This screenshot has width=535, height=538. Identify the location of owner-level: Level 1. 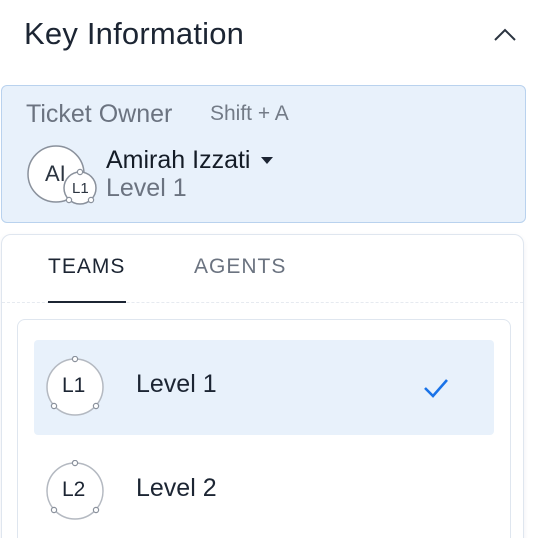
(146, 188).